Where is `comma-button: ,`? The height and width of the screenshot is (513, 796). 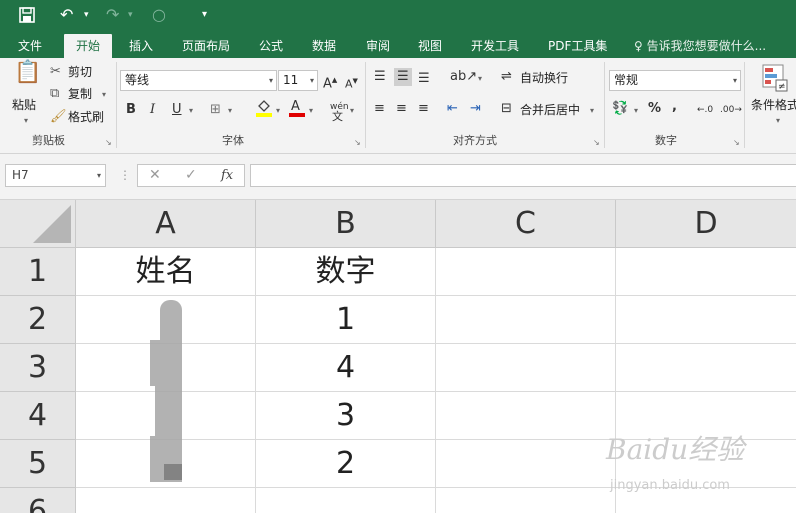
comma-button: , is located at coordinates (674, 107).